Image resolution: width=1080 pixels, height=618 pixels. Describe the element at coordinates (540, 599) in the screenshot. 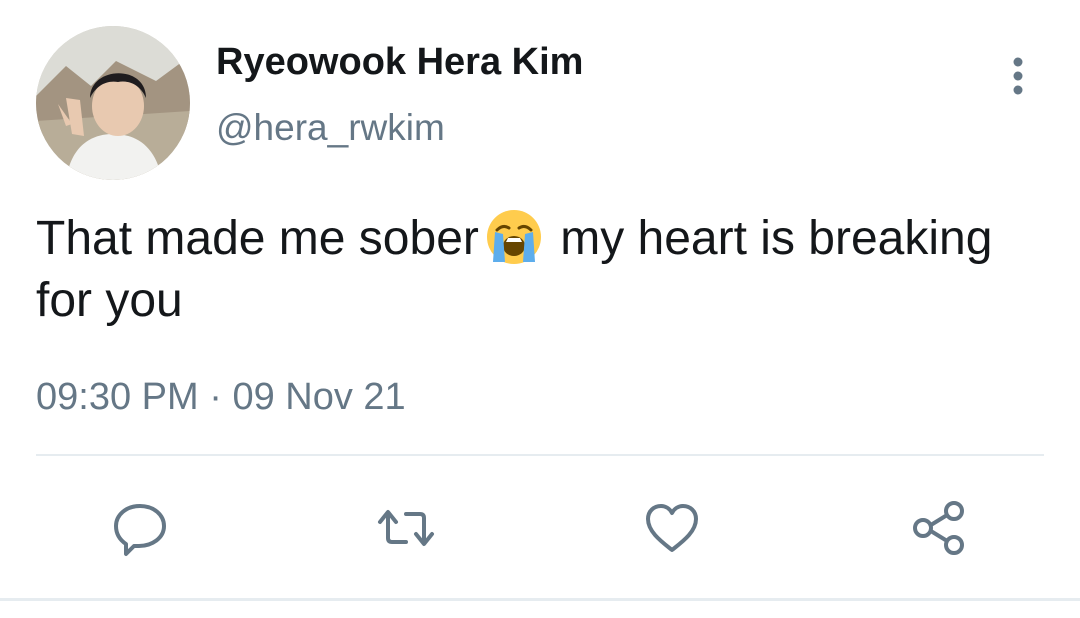

I see `bottom-divider` at that location.